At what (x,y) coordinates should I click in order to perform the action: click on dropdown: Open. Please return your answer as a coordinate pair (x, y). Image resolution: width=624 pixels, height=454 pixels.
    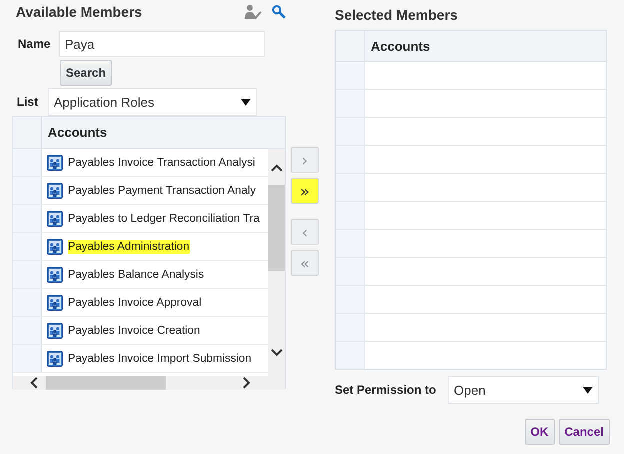
    Looking at the image, I should click on (523, 390).